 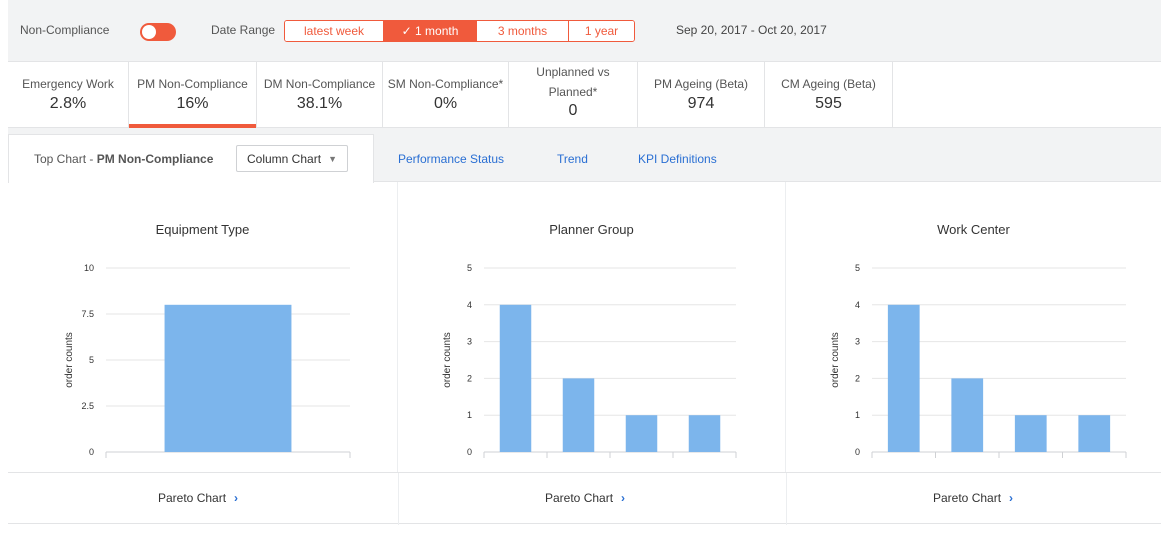 I want to click on kpi-cm-ageing: CM Ageing (Beta) 595, so click(x=829, y=94).